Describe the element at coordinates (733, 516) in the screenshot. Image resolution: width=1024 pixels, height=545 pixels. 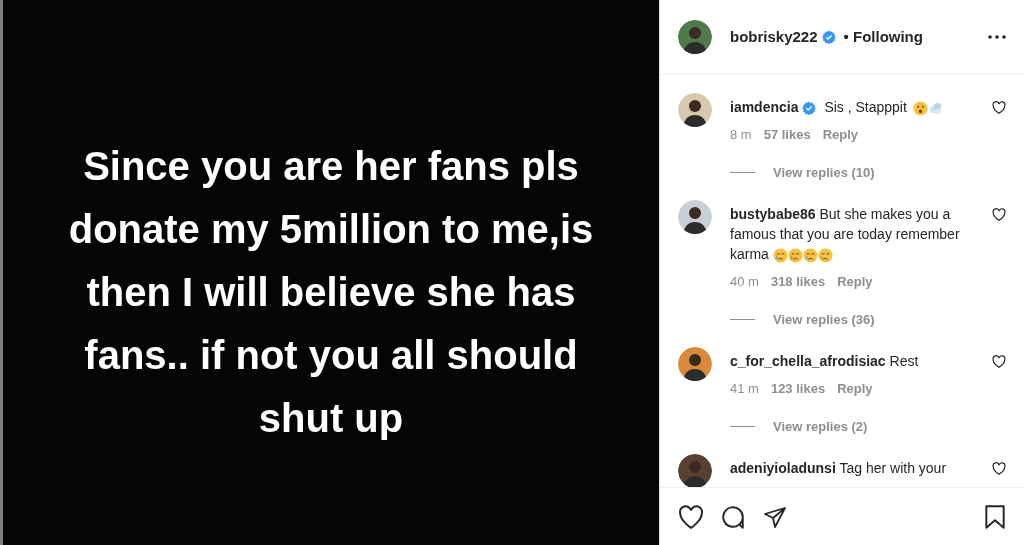
I see `comment-bubble-icon` at that location.